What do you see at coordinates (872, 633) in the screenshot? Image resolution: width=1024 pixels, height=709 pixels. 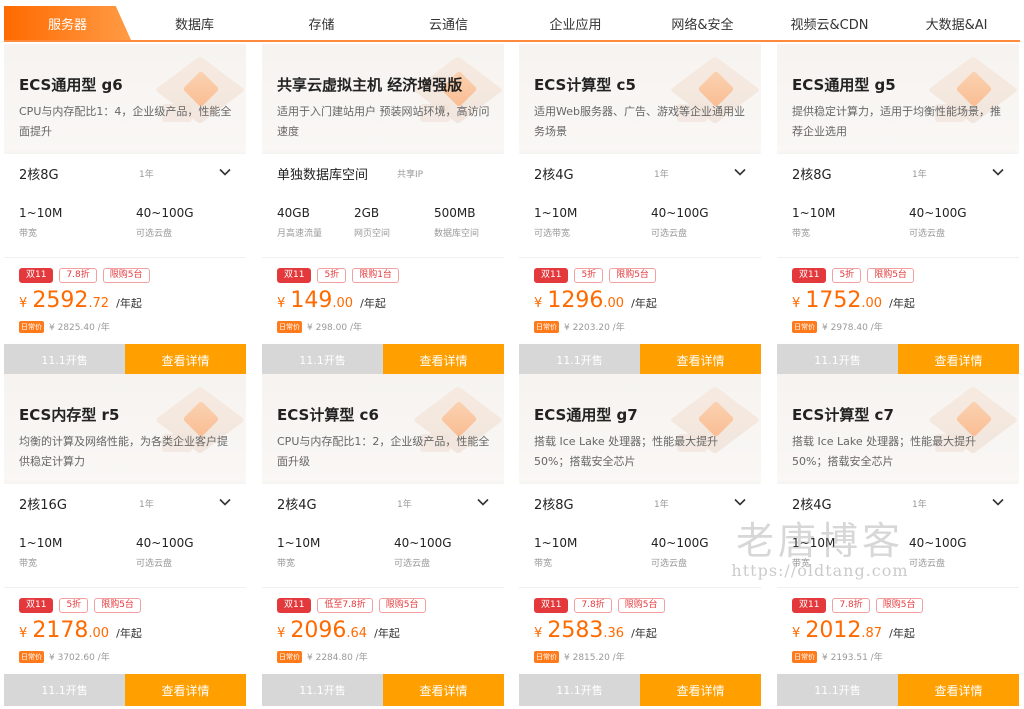 I see `price-decimal: .87` at bounding box center [872, 633].